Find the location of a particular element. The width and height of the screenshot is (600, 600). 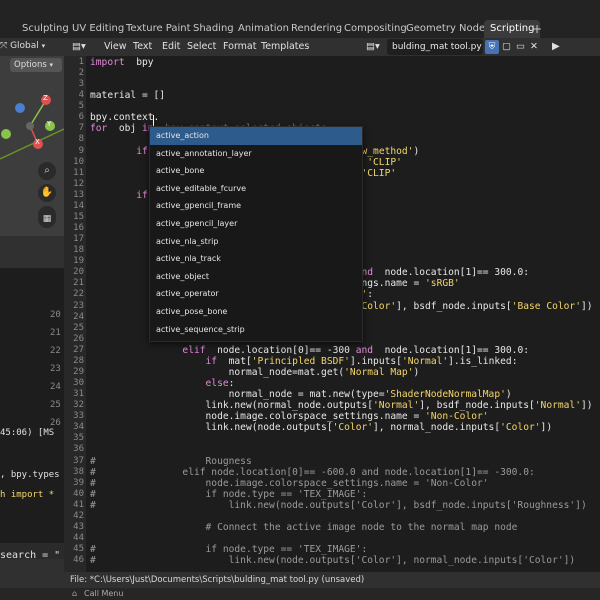

add-workspace-button: + is located at coordinates (537, 29).